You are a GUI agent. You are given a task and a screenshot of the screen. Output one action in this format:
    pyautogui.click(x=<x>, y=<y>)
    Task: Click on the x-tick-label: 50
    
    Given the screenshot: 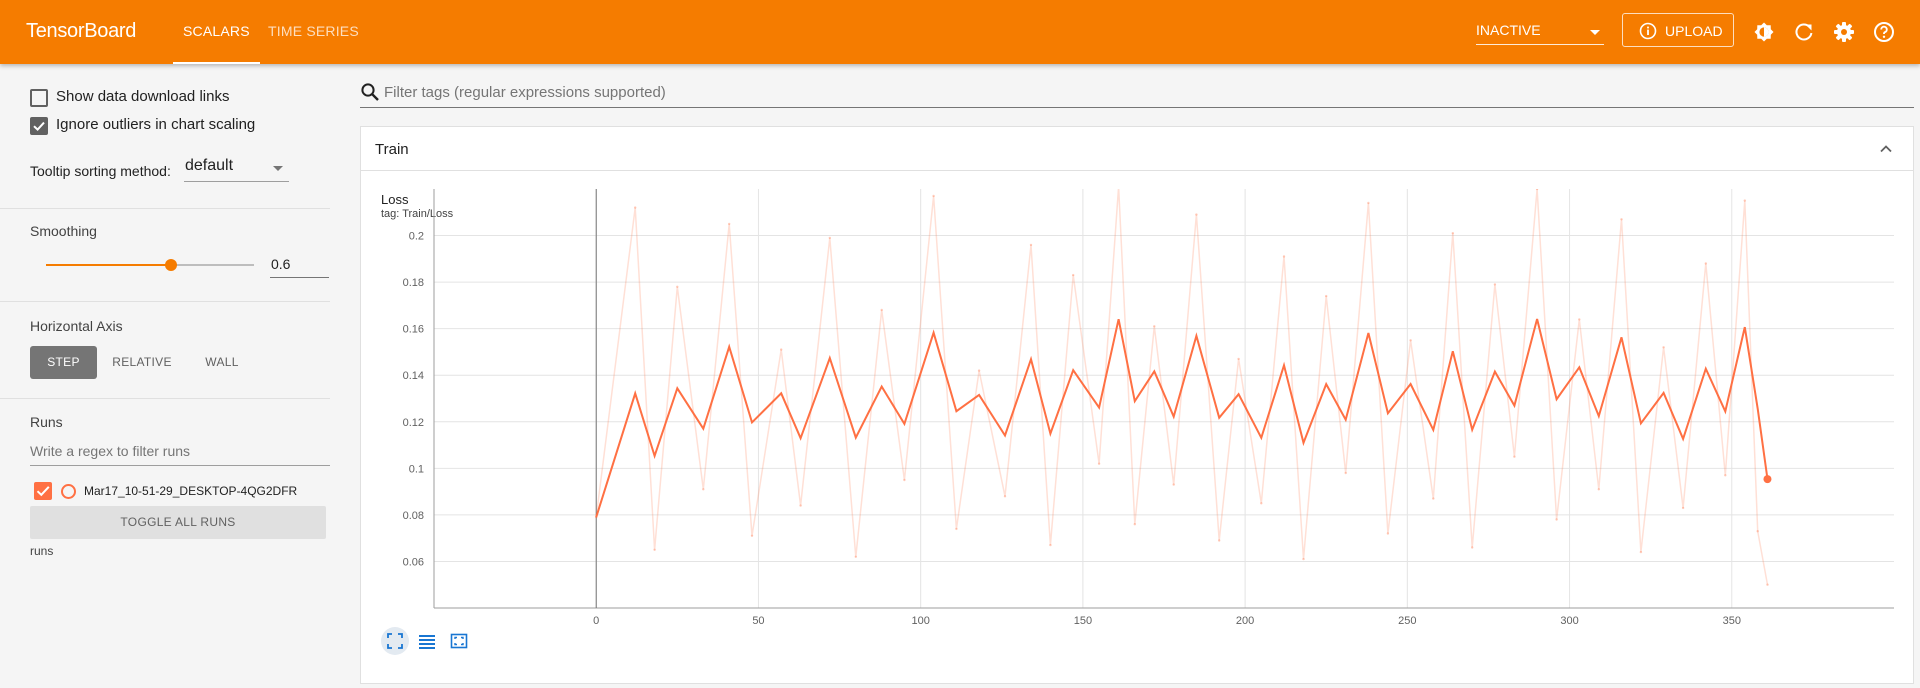 What is the action you would take?
    pyautogui.click(x=758, y=621)
    